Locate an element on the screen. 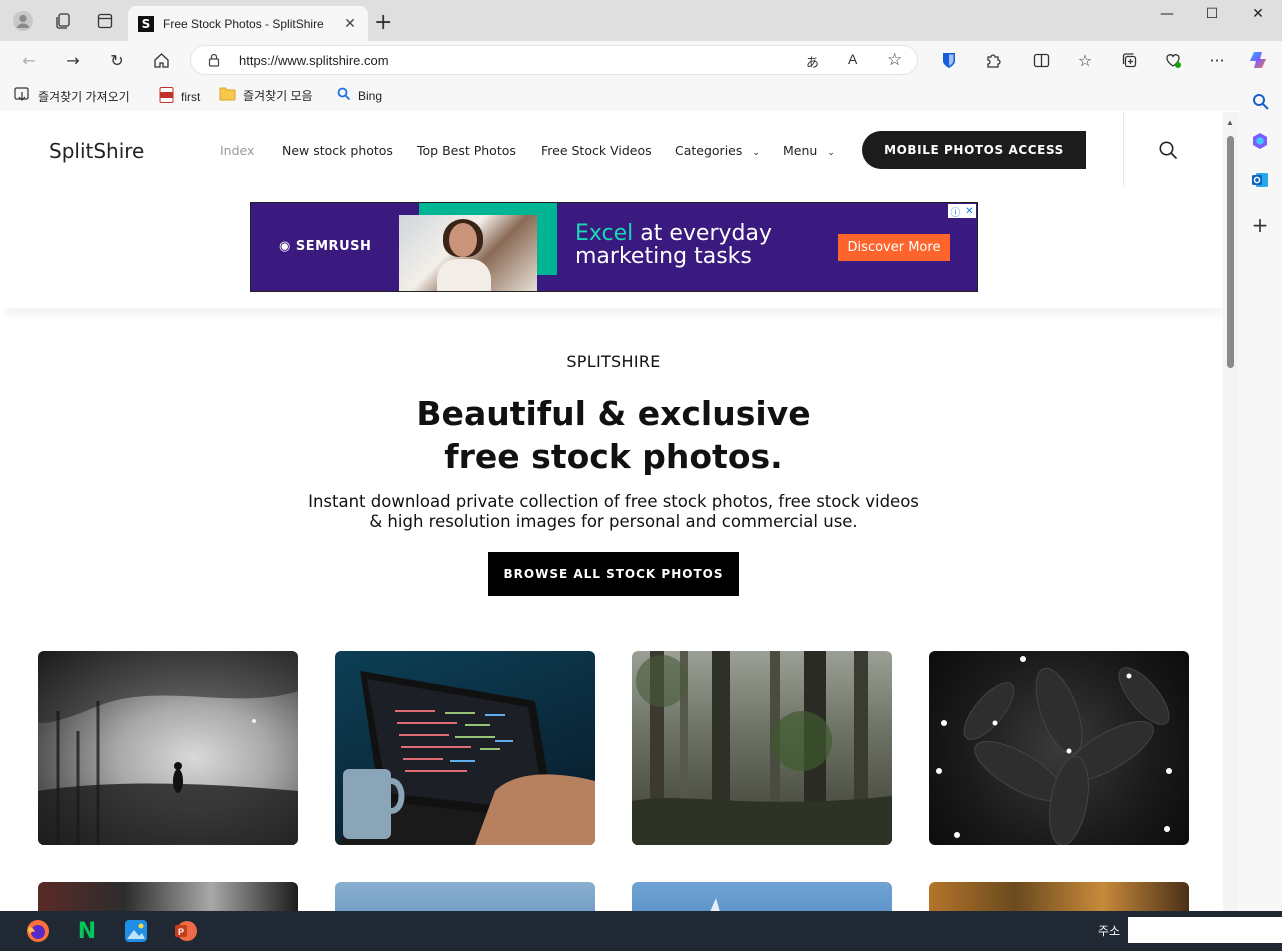 Image resolution: width=1282 pixels, height=951 pixels. ad-close-icon: ✕ is located at coordinates (969, 211).